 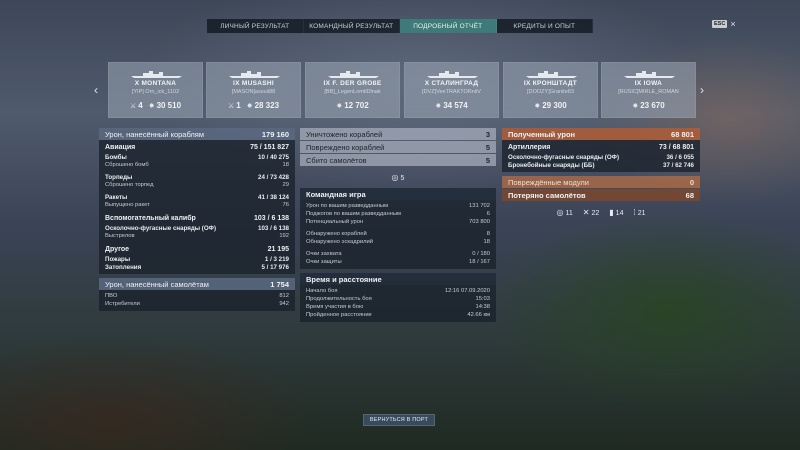 What do you see at coordinates (398, 291) in the screenshot?
I see `battle-start-row: Начало боя 12:16 07.09.2020` at bounding box center [398, 291].